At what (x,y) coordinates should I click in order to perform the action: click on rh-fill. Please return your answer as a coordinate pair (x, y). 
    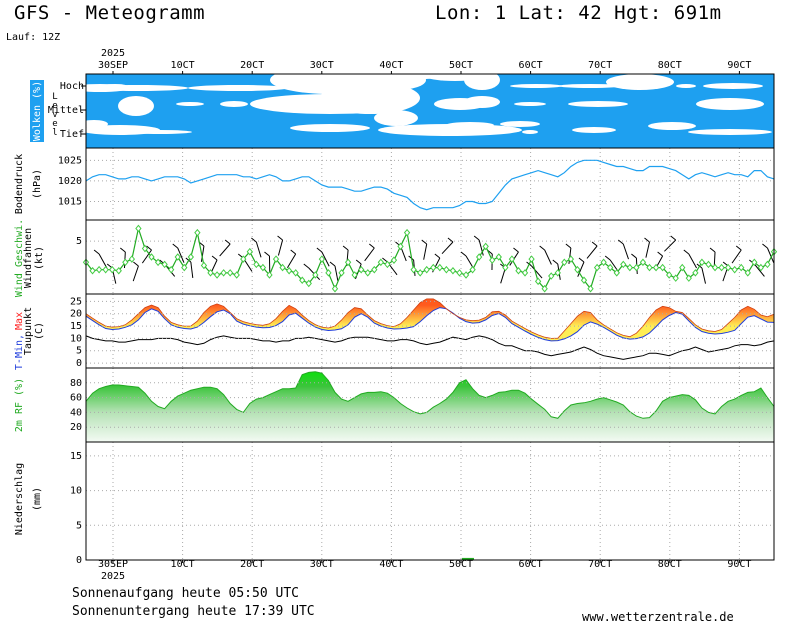
    Looking at the image, I should click on (430, 406).